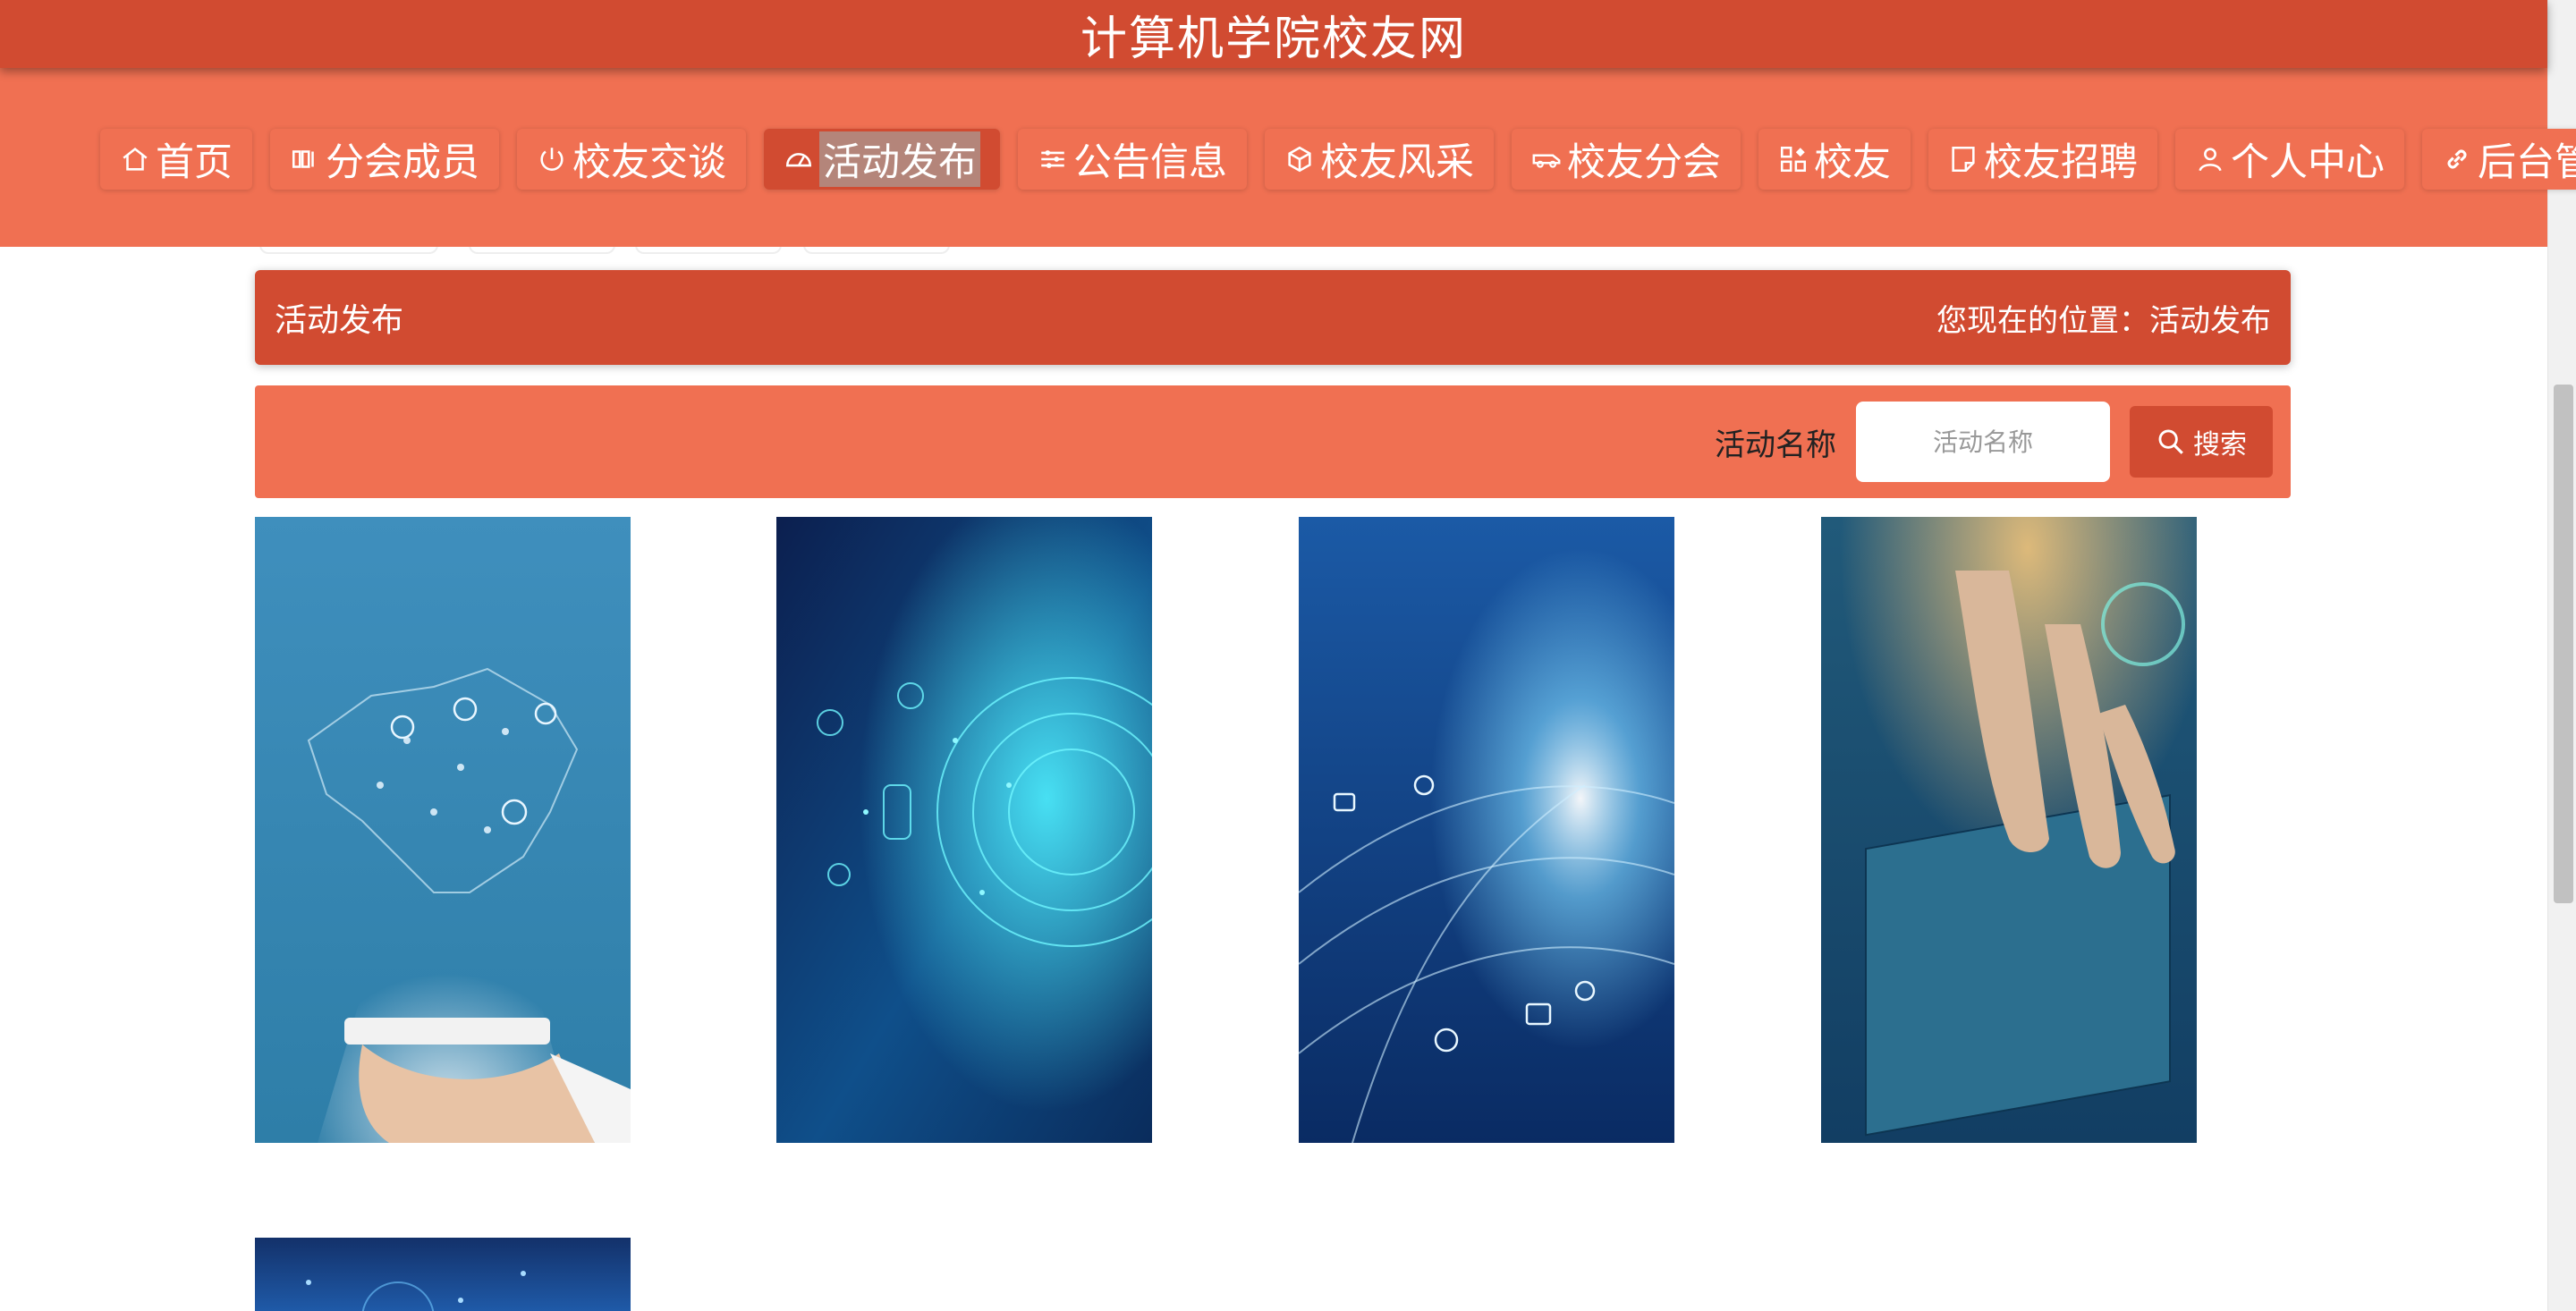 This screenshot has width=2576, height=1311. What do you see at coordinates (1299, 159) in the screenshot?
I see `cube-icon` at bounding box center [1299, 159].